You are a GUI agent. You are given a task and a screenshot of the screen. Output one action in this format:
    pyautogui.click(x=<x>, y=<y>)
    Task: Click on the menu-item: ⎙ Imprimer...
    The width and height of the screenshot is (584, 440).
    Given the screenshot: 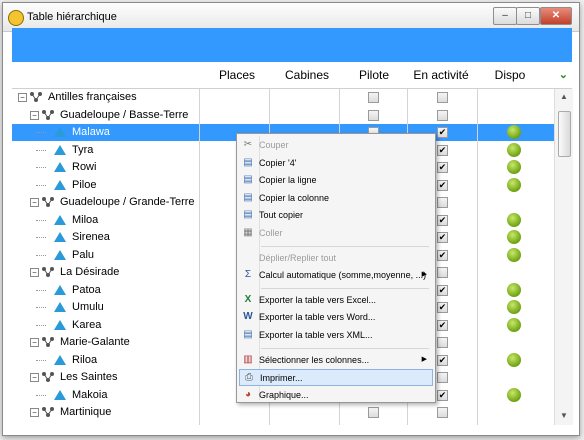 What is the action you would take?
    pyautogui.click(x=336, y=378)
    